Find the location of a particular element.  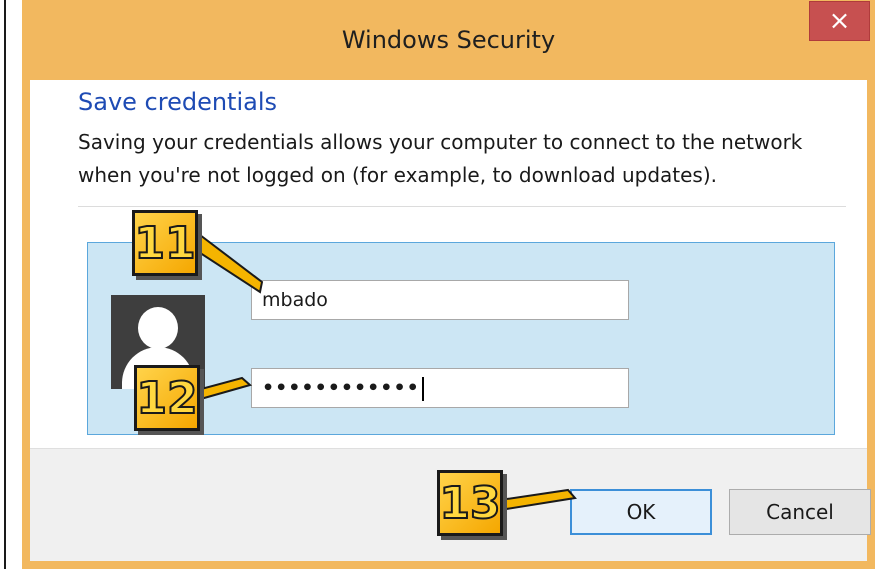

password-field: •••••••••••• is located at coordinates (440, 388).